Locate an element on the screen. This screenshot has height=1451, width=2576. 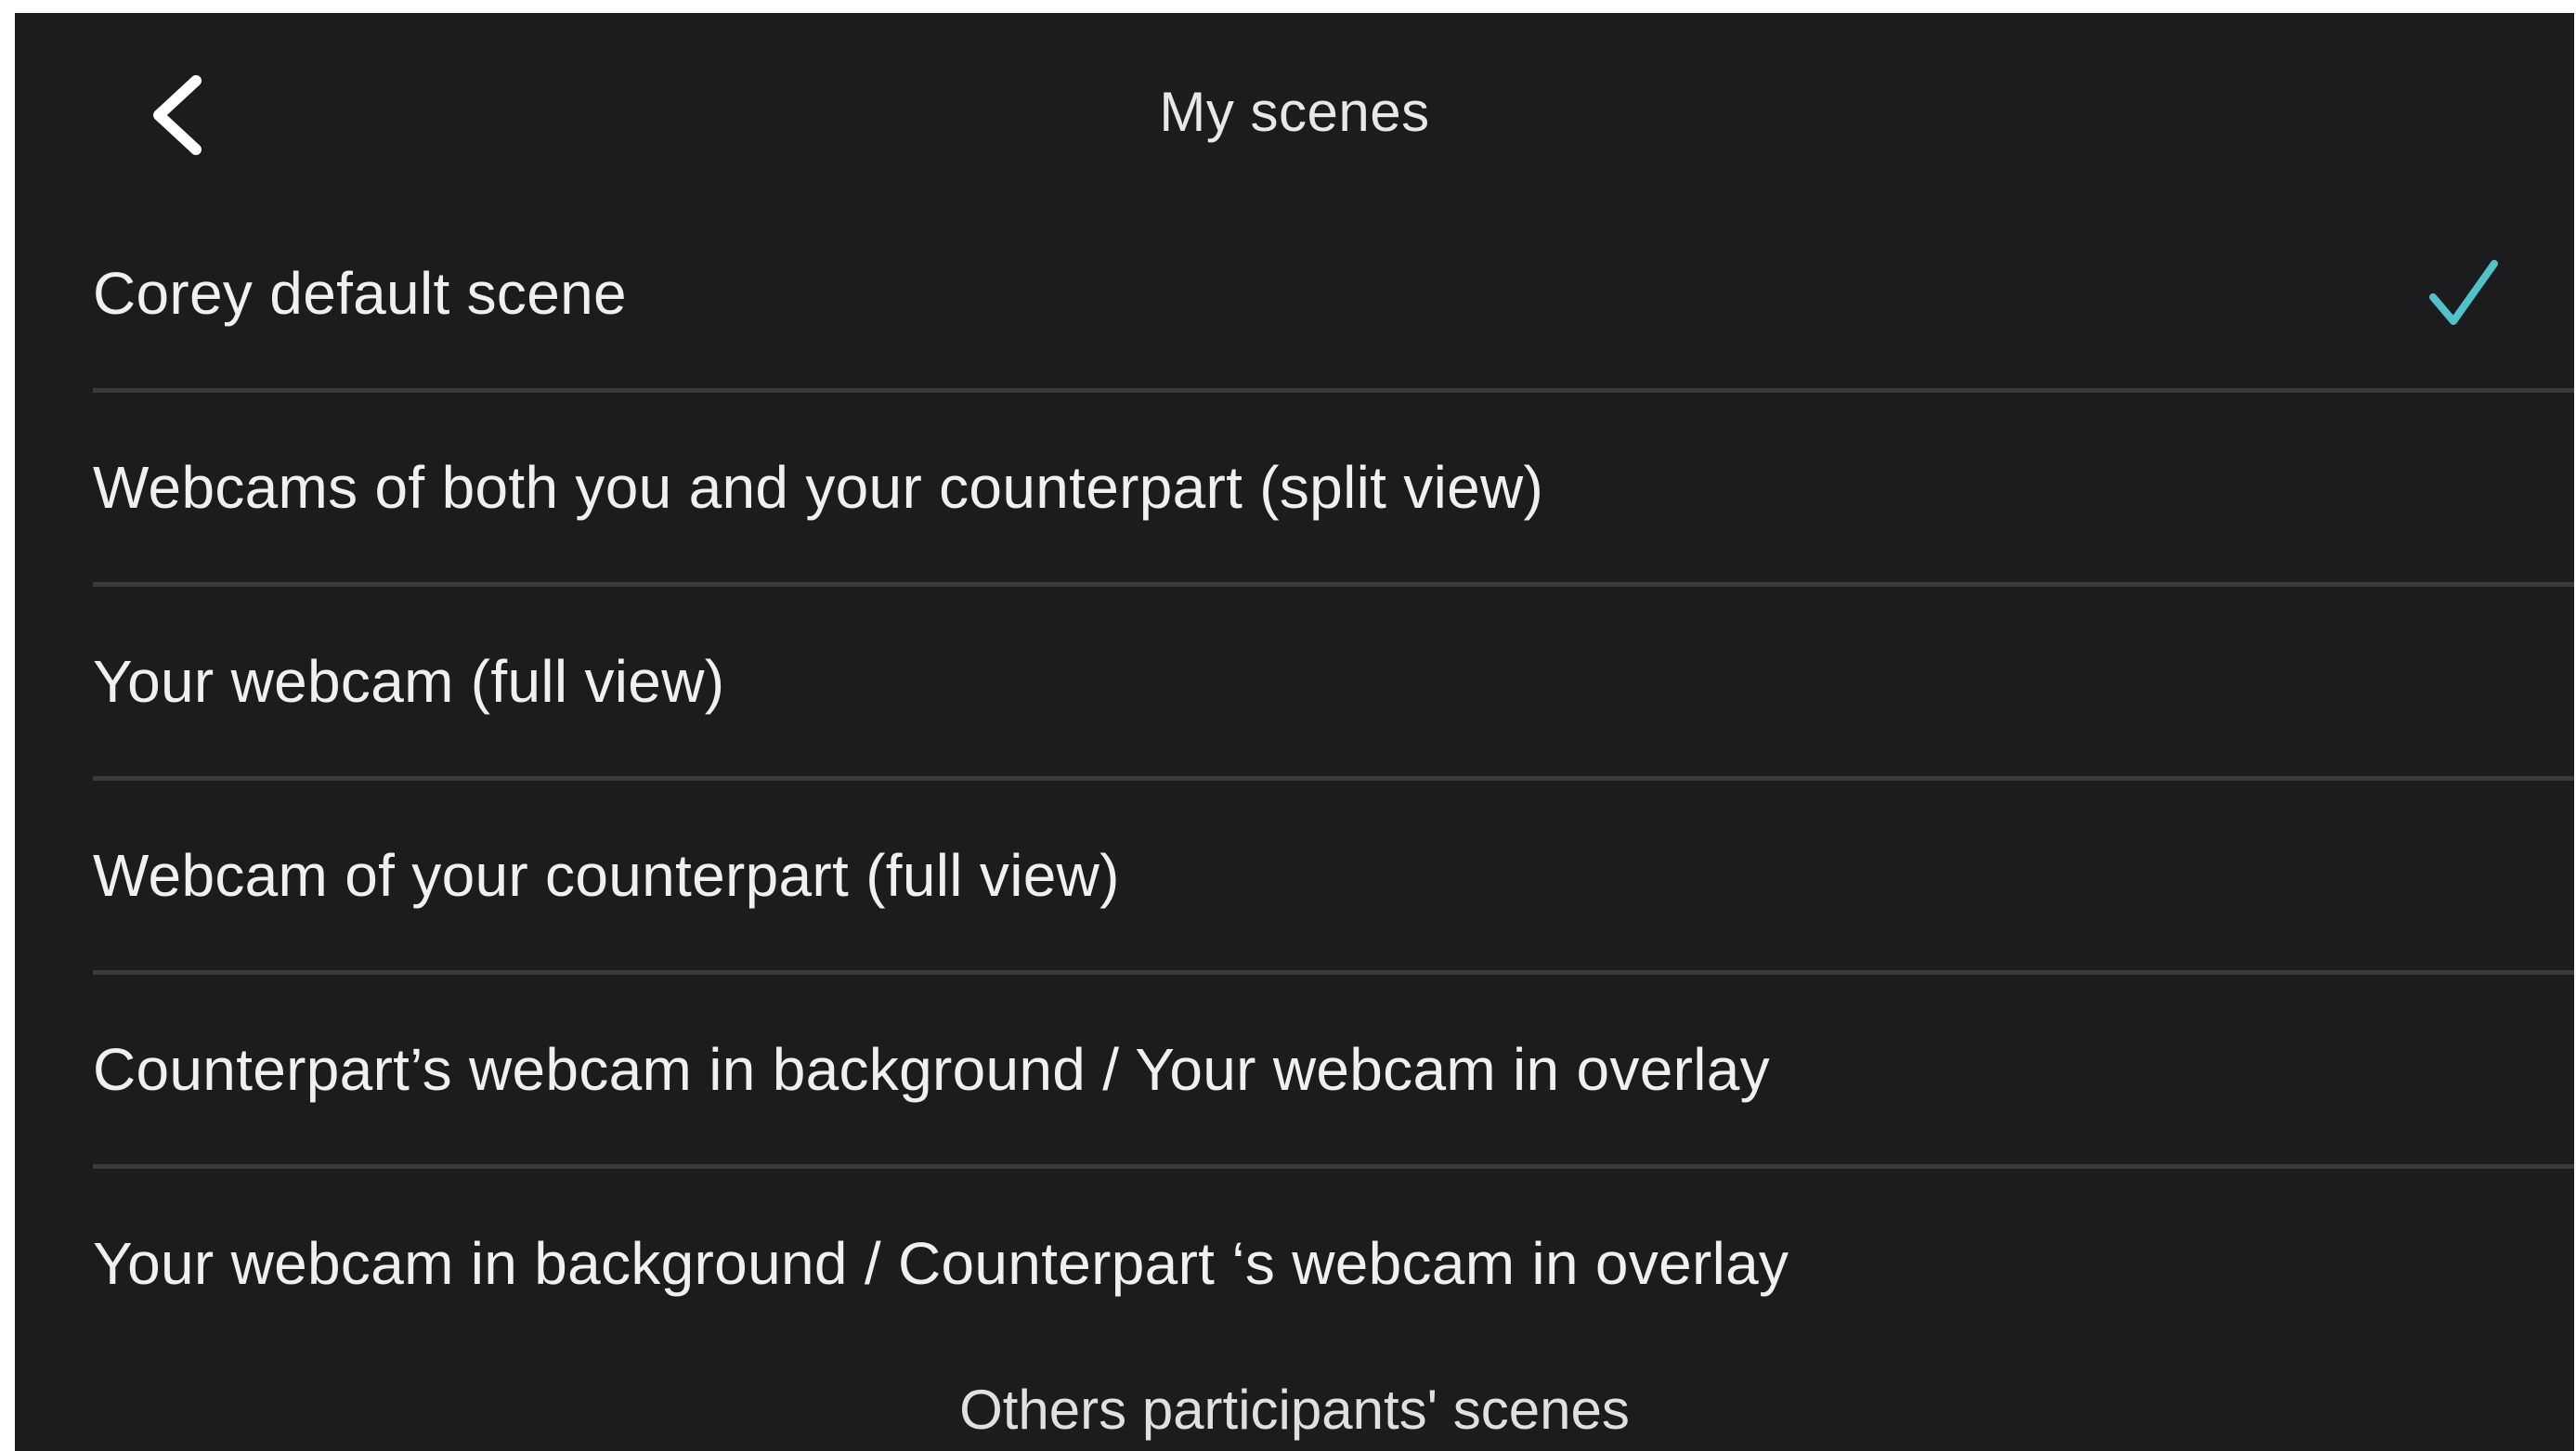
header: My scenes is located at coordinates (1294, 110).